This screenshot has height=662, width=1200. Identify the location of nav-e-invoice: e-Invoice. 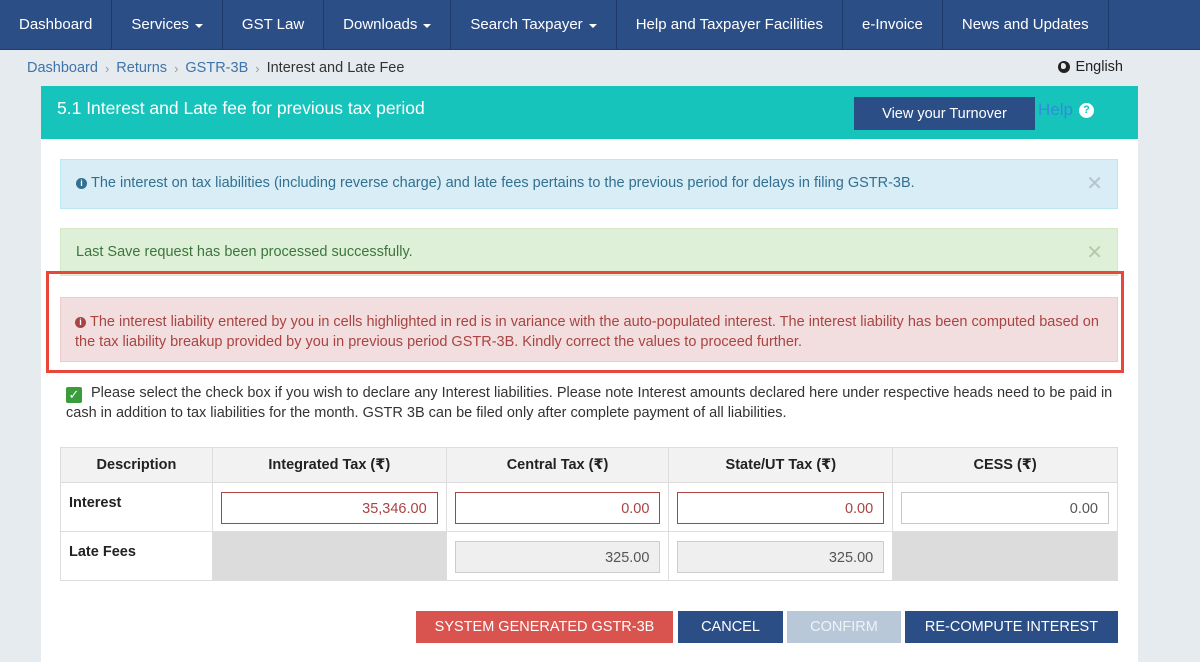
(893, 24).